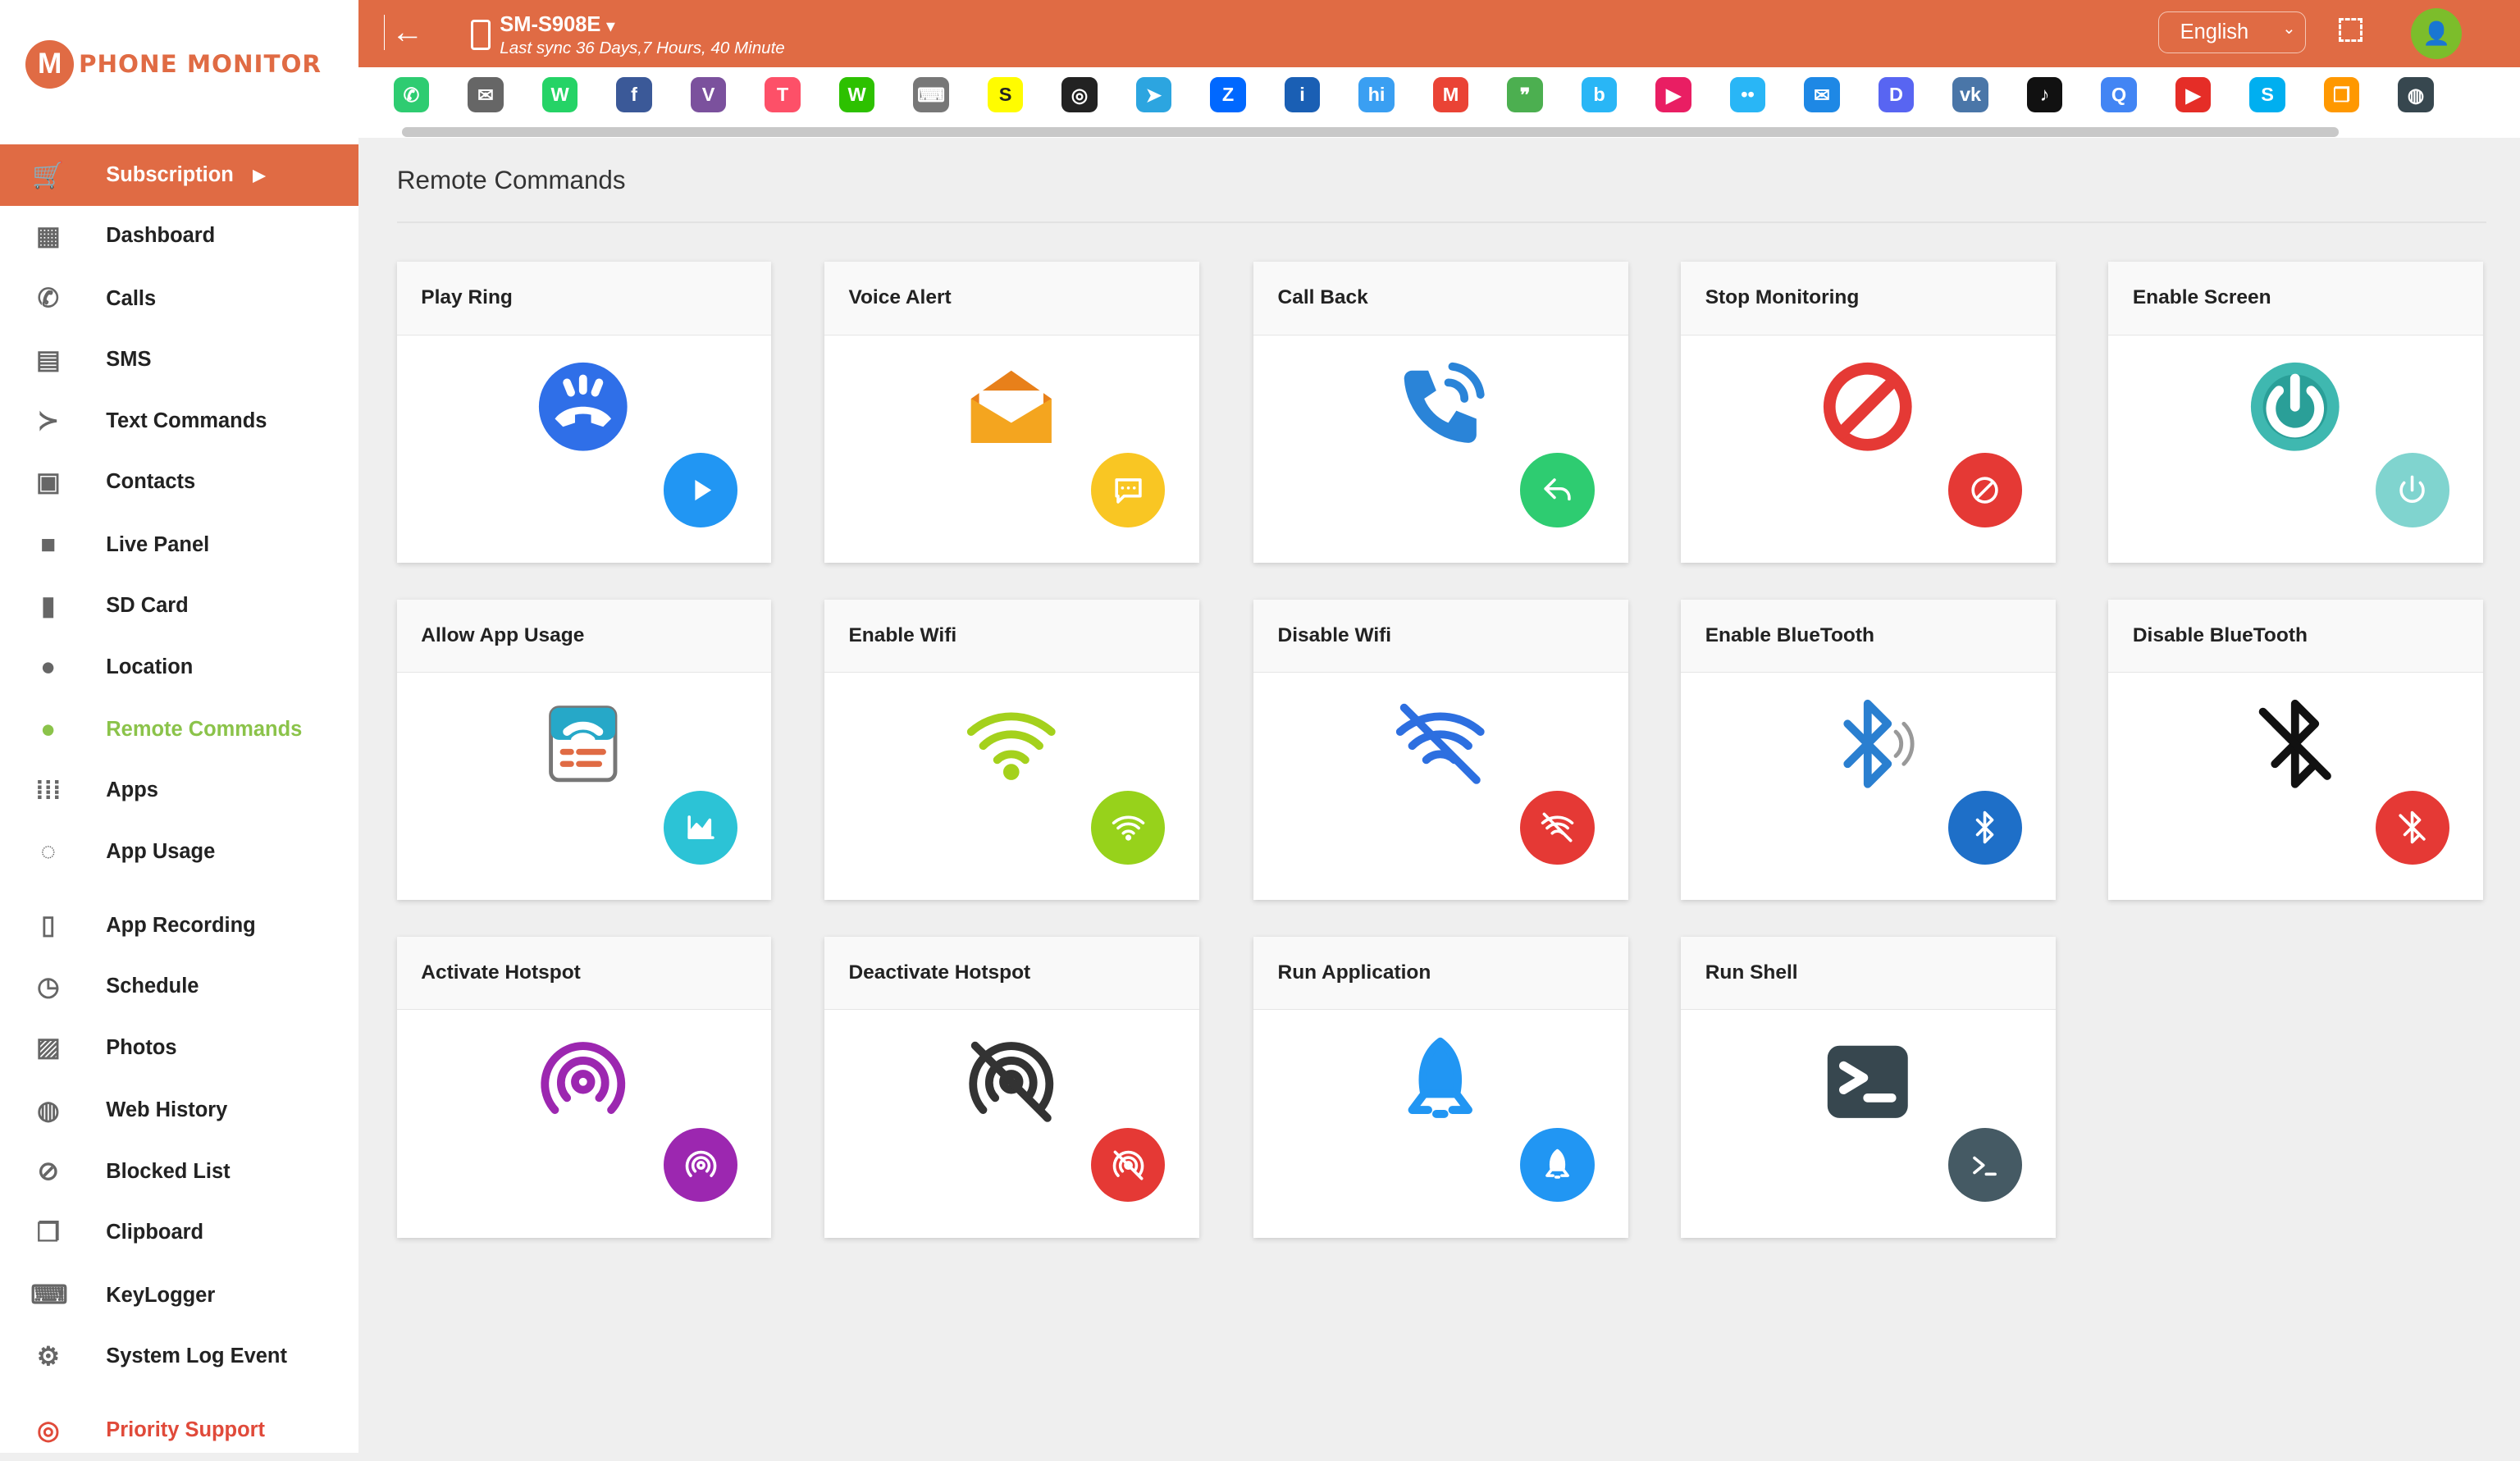 Image resolution: width=2520 pixels, height=1461 pixels. Describe the element at coordinates (1525, 95) in the screenshot. I see `hangouts-app-icon: ❞` at that location.